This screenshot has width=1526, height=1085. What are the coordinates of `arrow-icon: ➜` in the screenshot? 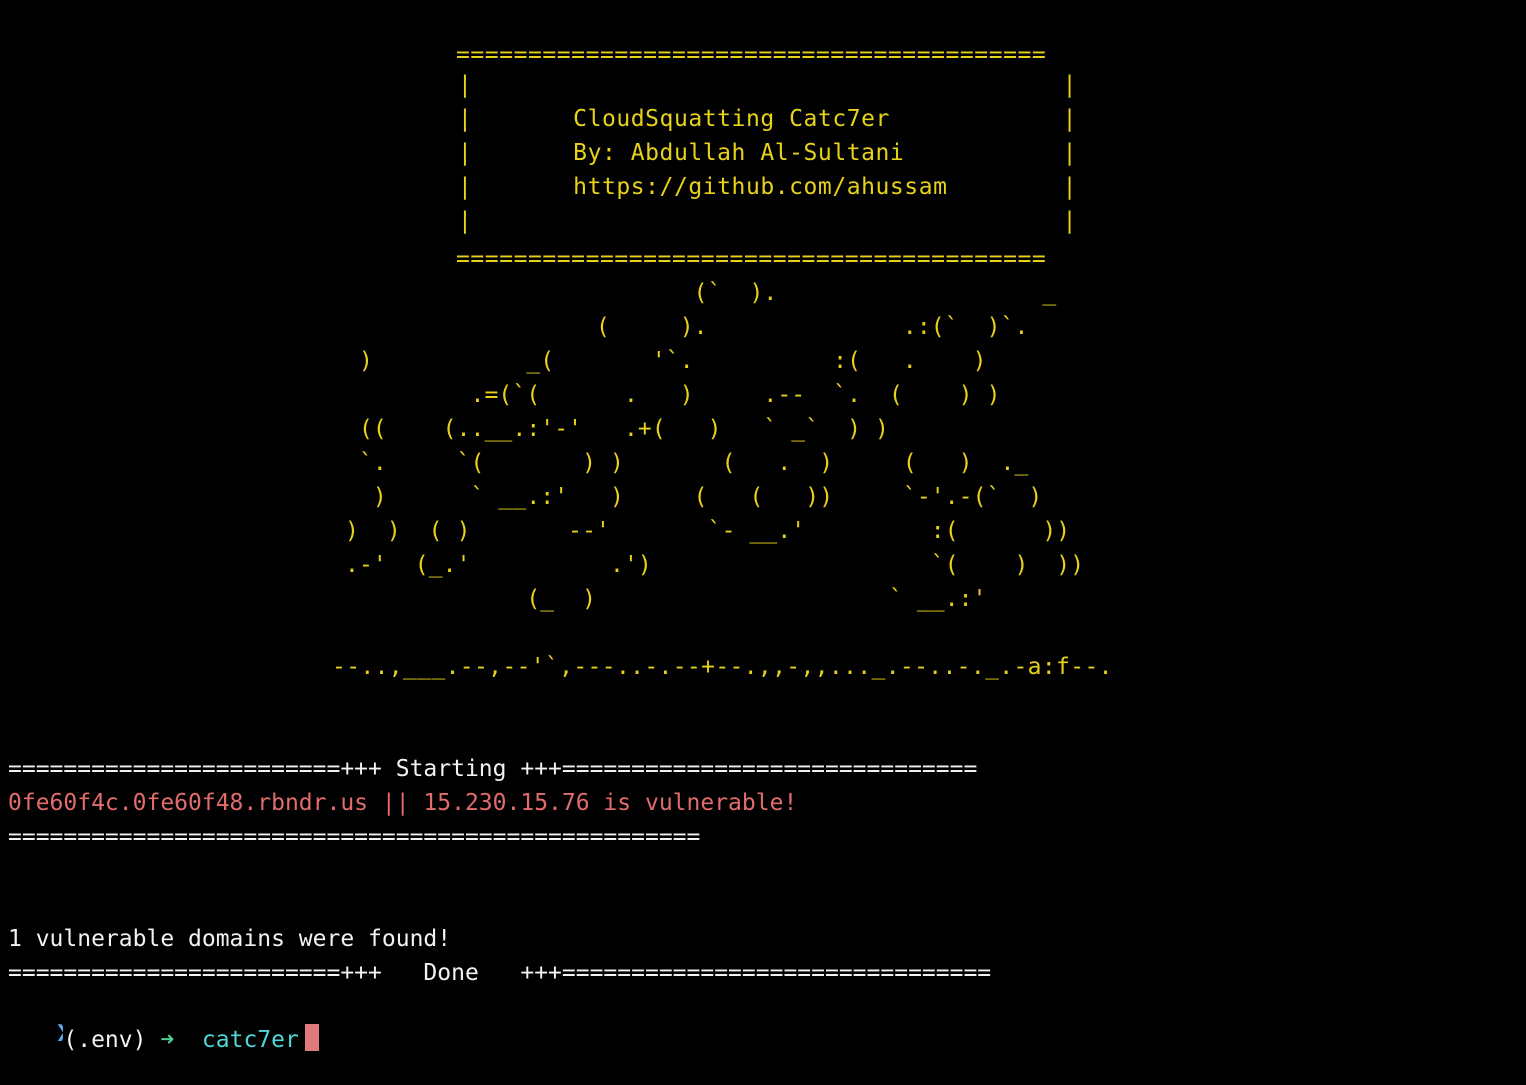 It's located at (167, 1040).